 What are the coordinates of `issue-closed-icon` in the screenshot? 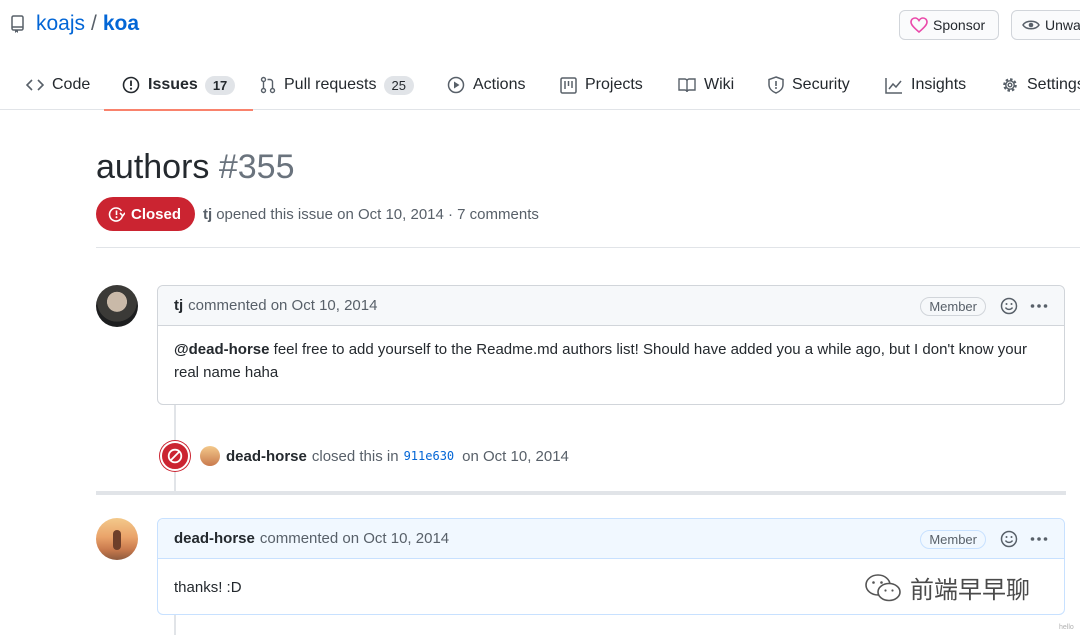 It's located at (116, 214).